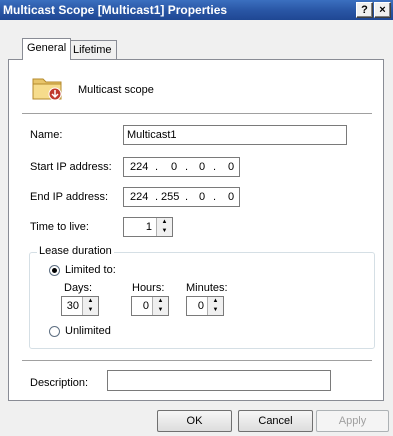 The width and height of the screenshot is (393, 436). What do you see at coordinates (201, 306) in the screenshot?
I see `minutes-value: 0` at bounding box center [201, 306].